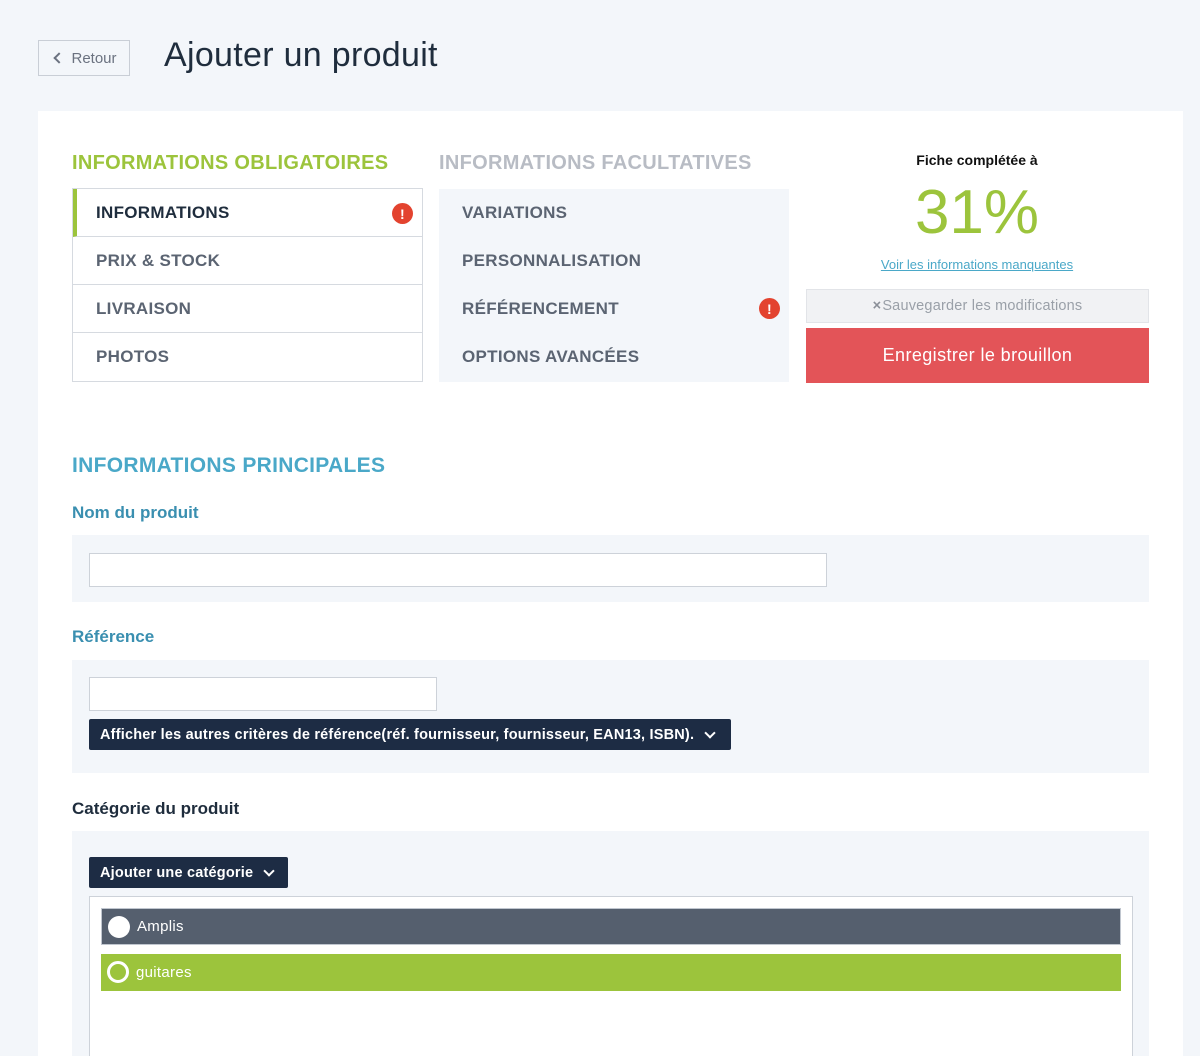  Describe the element at coordinates (247, 213) in the screenshot. I see `nav-item-informations: INFORMATIONS !` at that location.